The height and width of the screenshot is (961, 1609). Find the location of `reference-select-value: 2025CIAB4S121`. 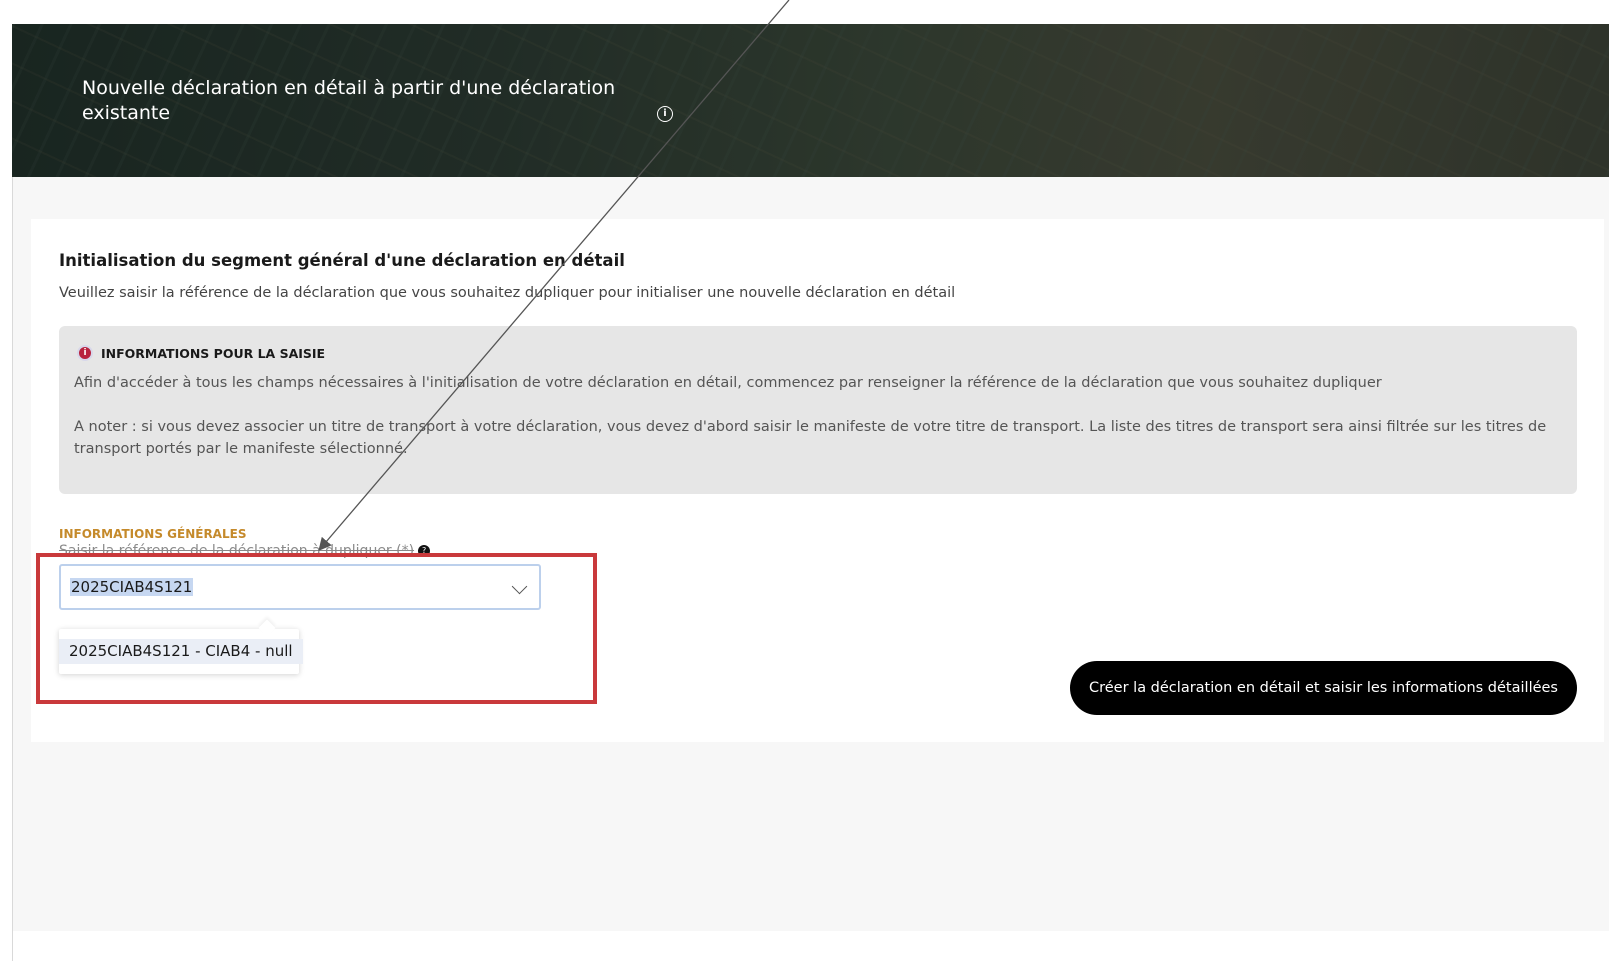

reference-select-value: 2025CIAB4S121 is located at coordinates (132, 587).